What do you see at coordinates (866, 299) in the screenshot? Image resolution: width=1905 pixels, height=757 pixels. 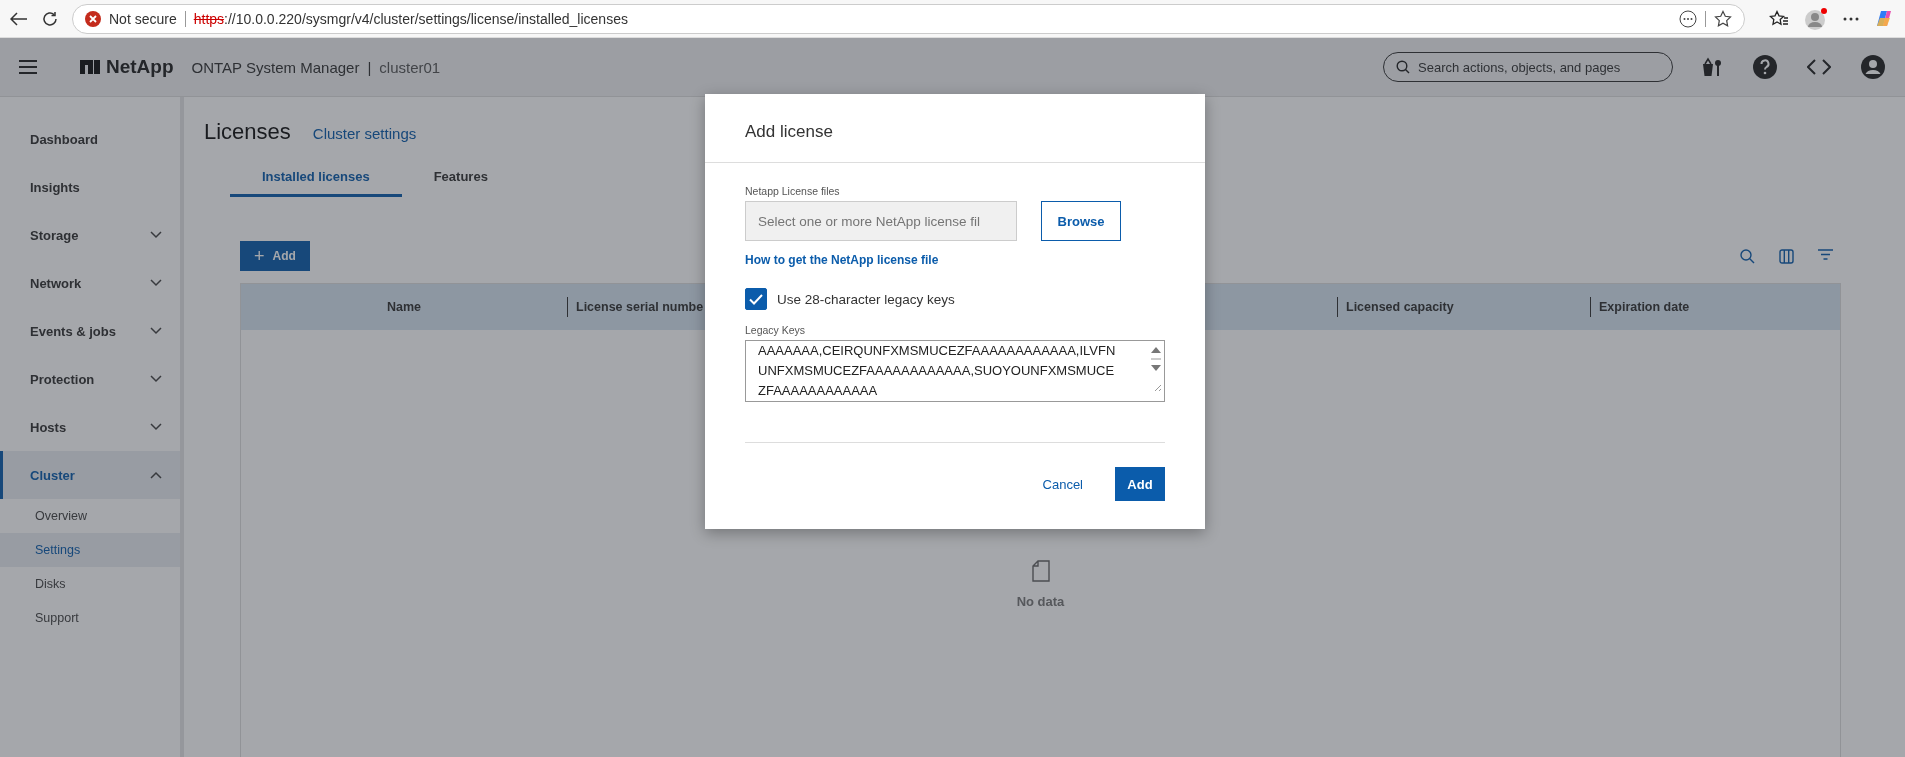 I see `checkbox-label: Use 28-character legacy keys` at bounding box center [866, 299].